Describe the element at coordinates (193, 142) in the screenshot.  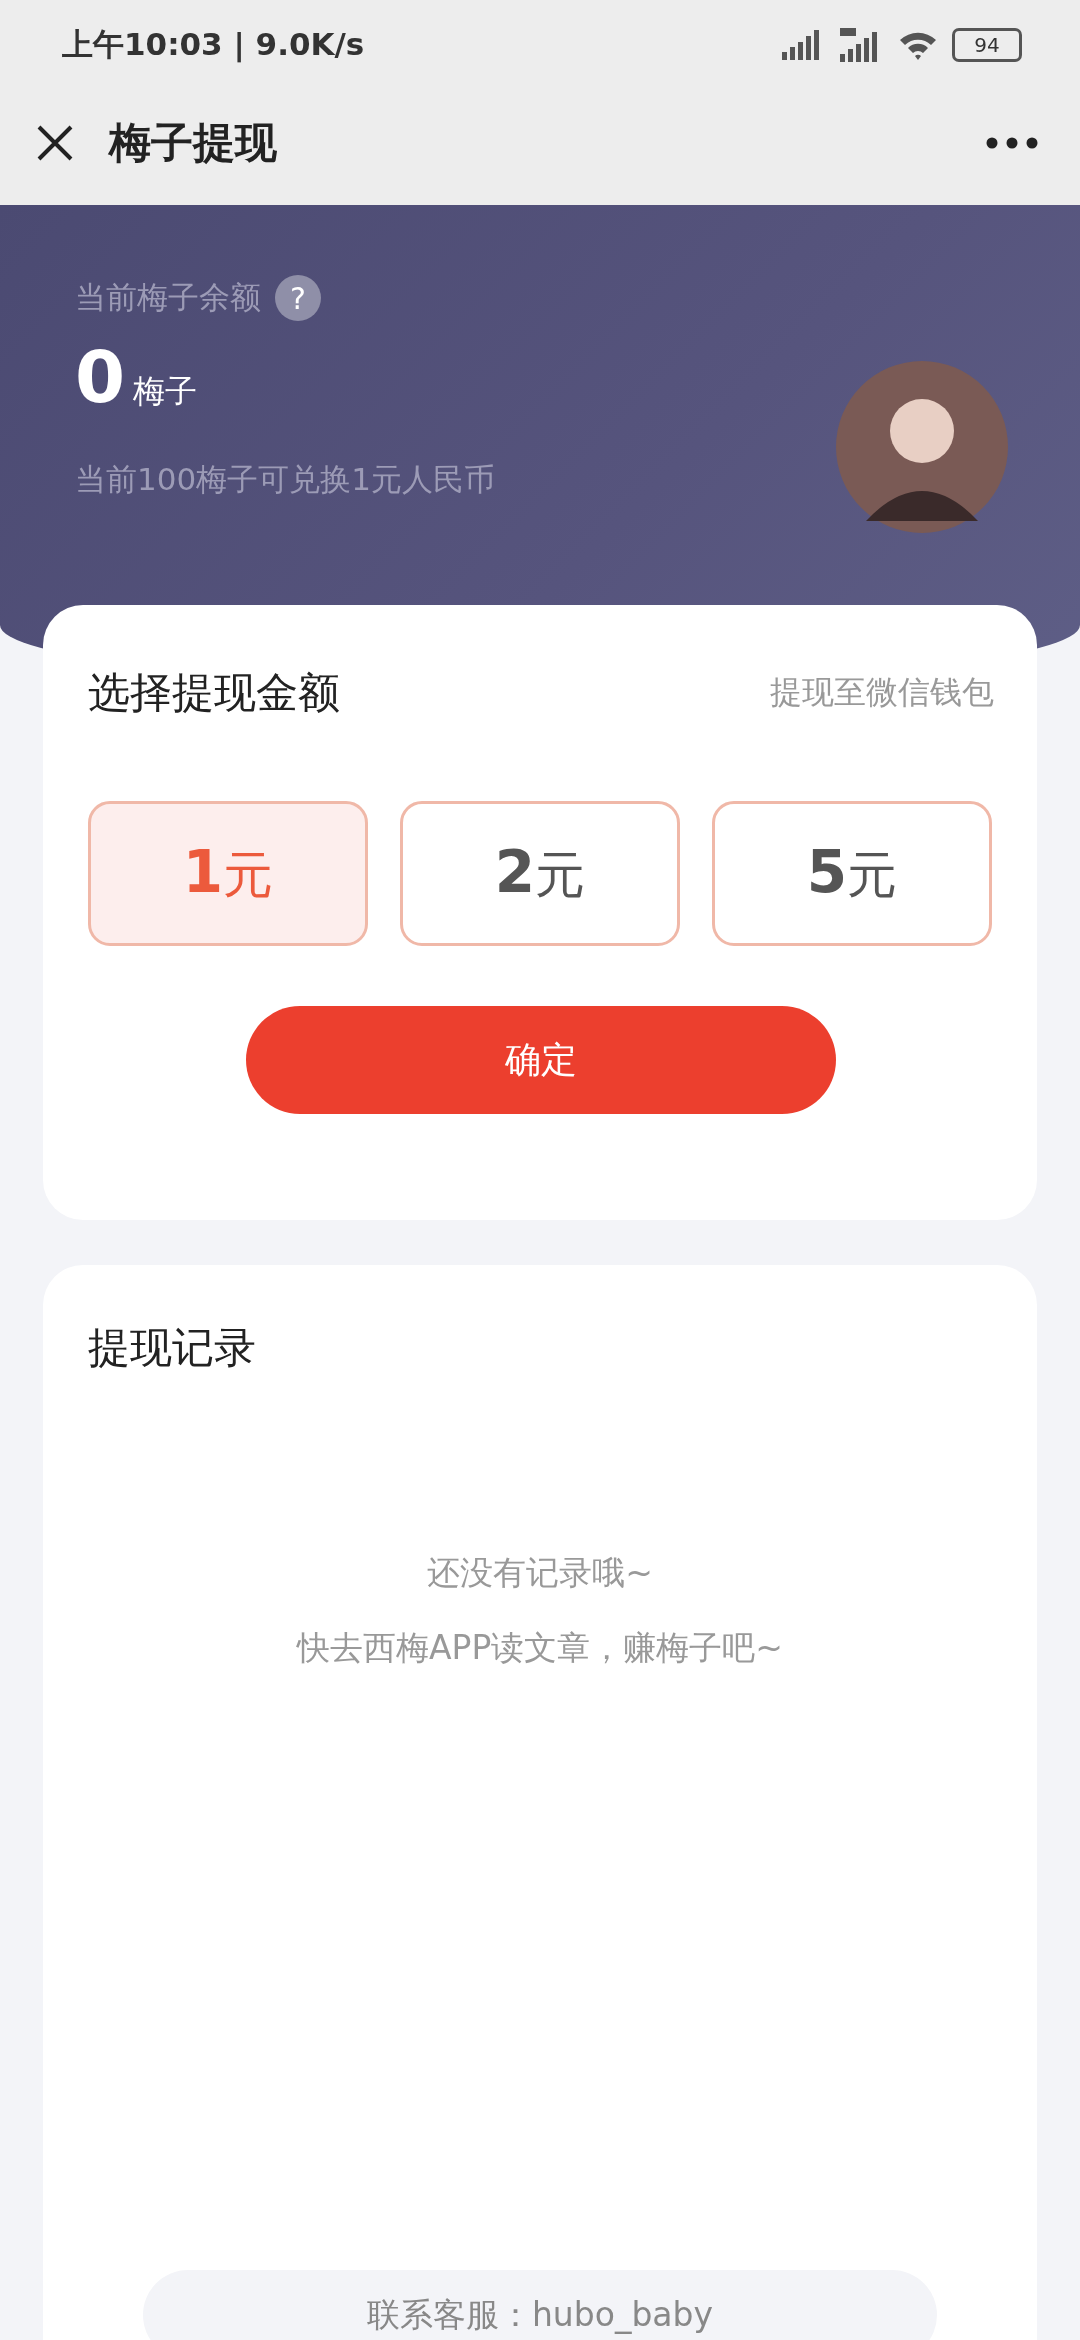
I see `page-title: 梅子提现` at that location.